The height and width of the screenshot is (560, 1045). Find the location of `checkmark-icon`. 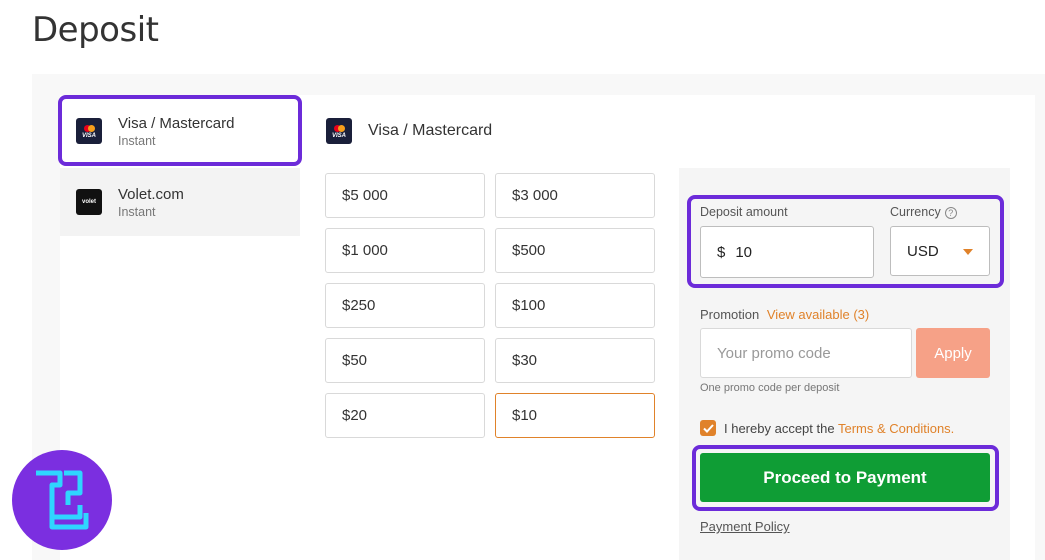

checkmark-icon is located at coordinates (708, 428).